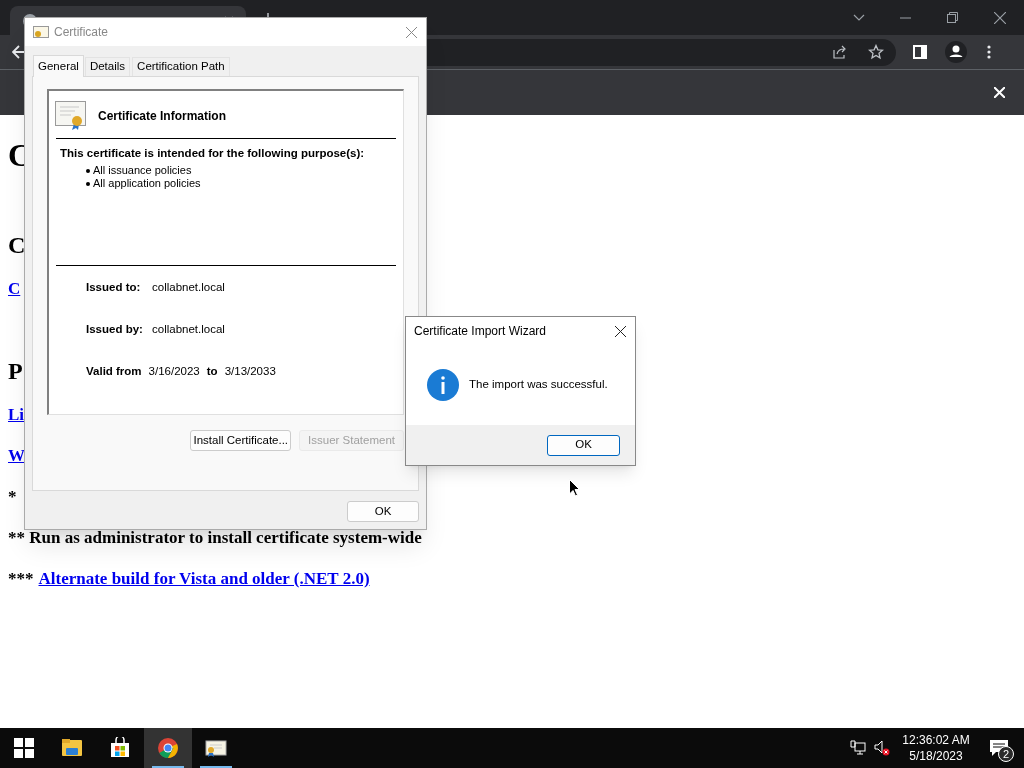 Image resolution: width=1024 pixels, height=768 pixels. What do you see at coordinates (443, 385) in the screenshot?
I see `info-icon` at bounding box center [443, 385].